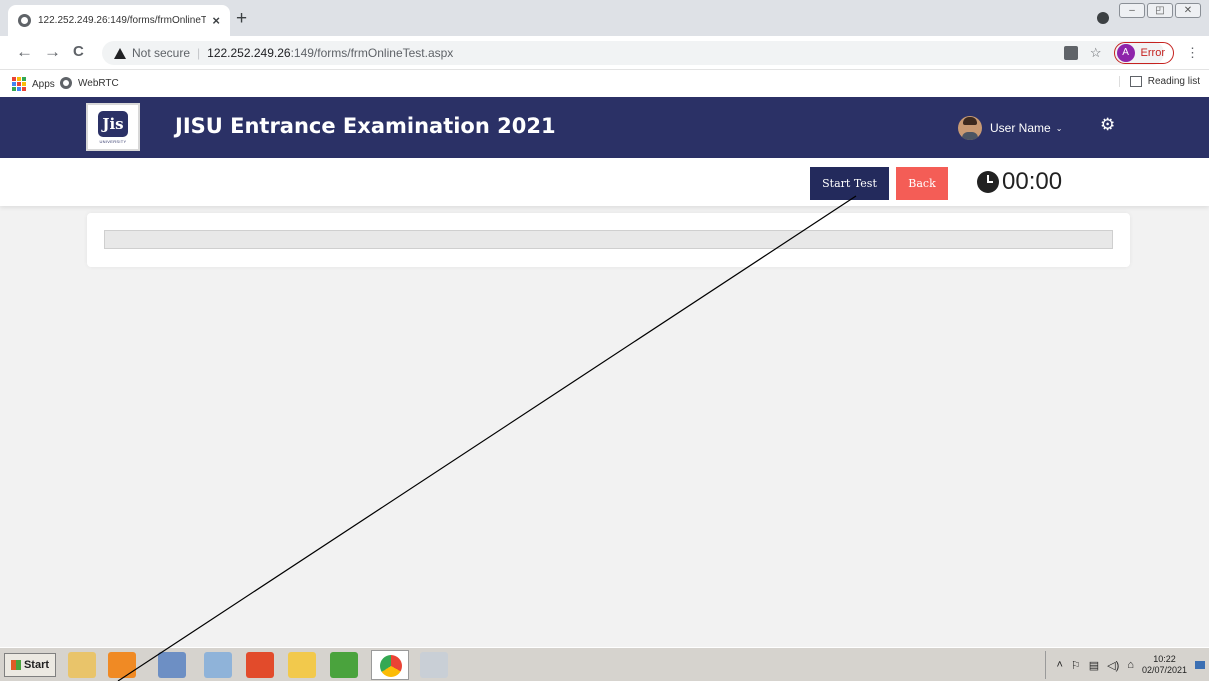  I want to click on user-menu: User Name ⌄, so click(1010, 128).